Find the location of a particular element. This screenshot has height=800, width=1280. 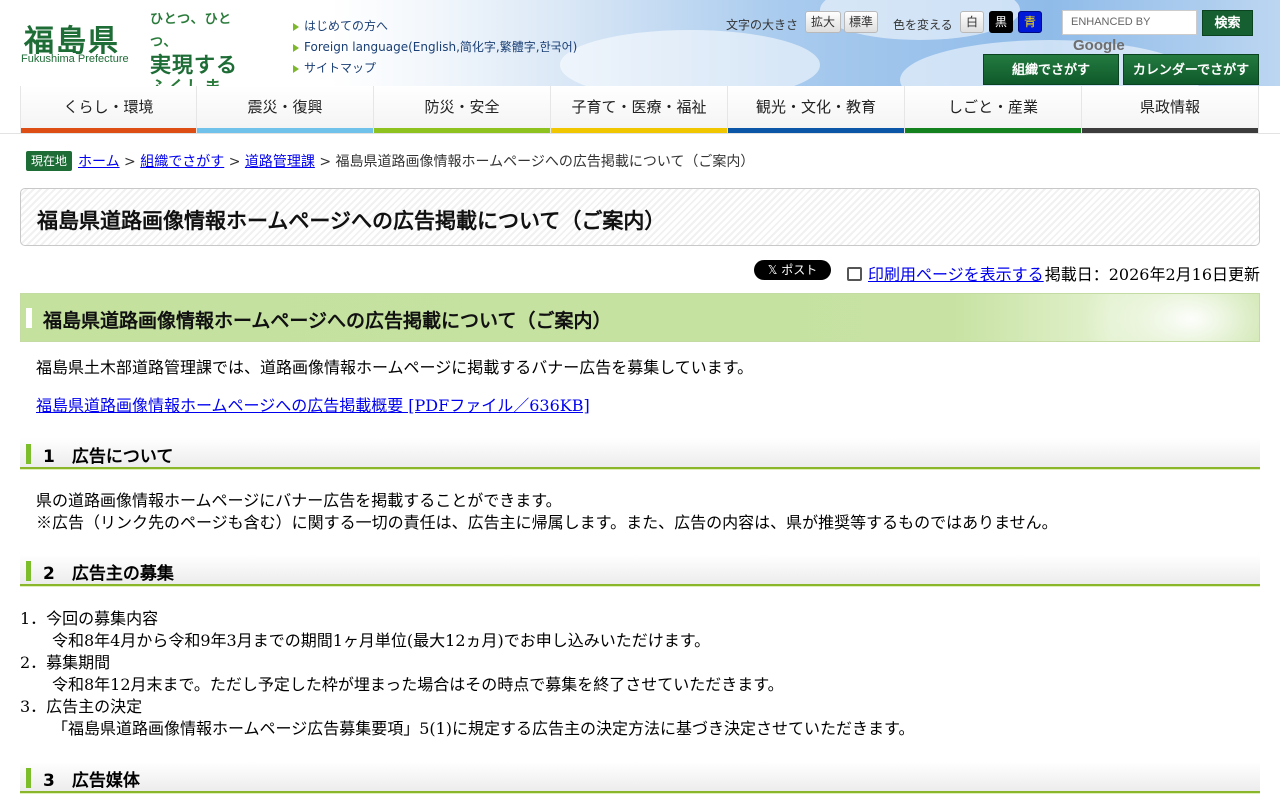

nav-item-5: 観光・文化・教育 is located at coordinates (816, 109).